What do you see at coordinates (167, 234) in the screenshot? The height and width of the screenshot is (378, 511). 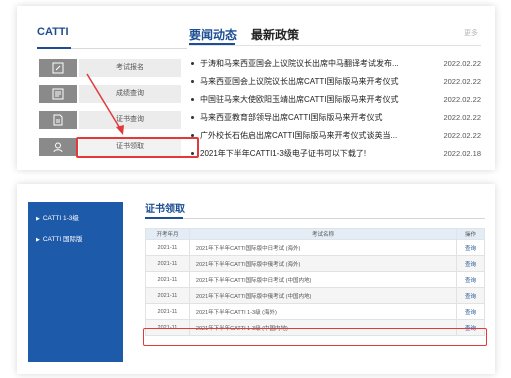 I see `column-header: 开考年月` at bounding box center [167, 234].